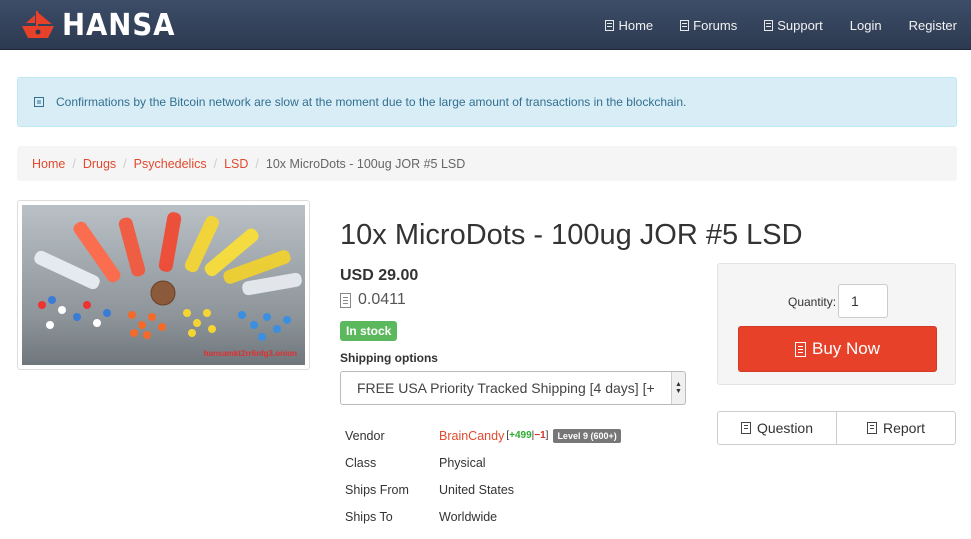 The width and height of the screenshot is (971, 539). I want to click on buy-now-label: Buy Now, so click(846, 348).